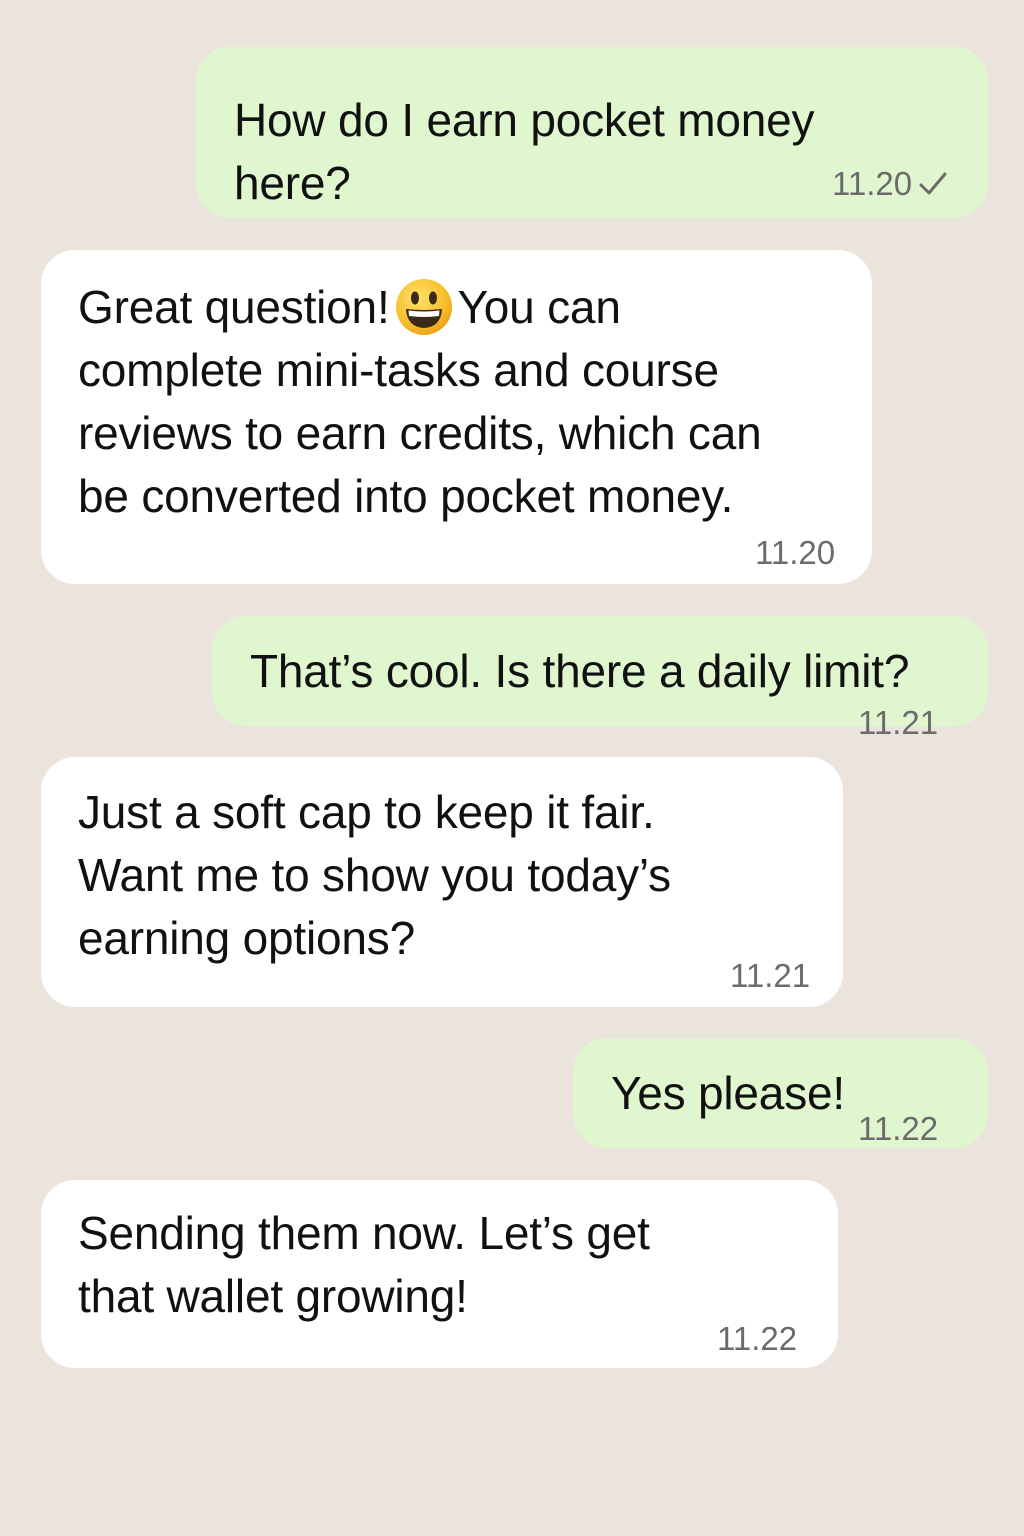 The height and width of the screenshot is (1536, 1024). I want to click on message-line: complete mini-tasks and course, so click(398, 370).